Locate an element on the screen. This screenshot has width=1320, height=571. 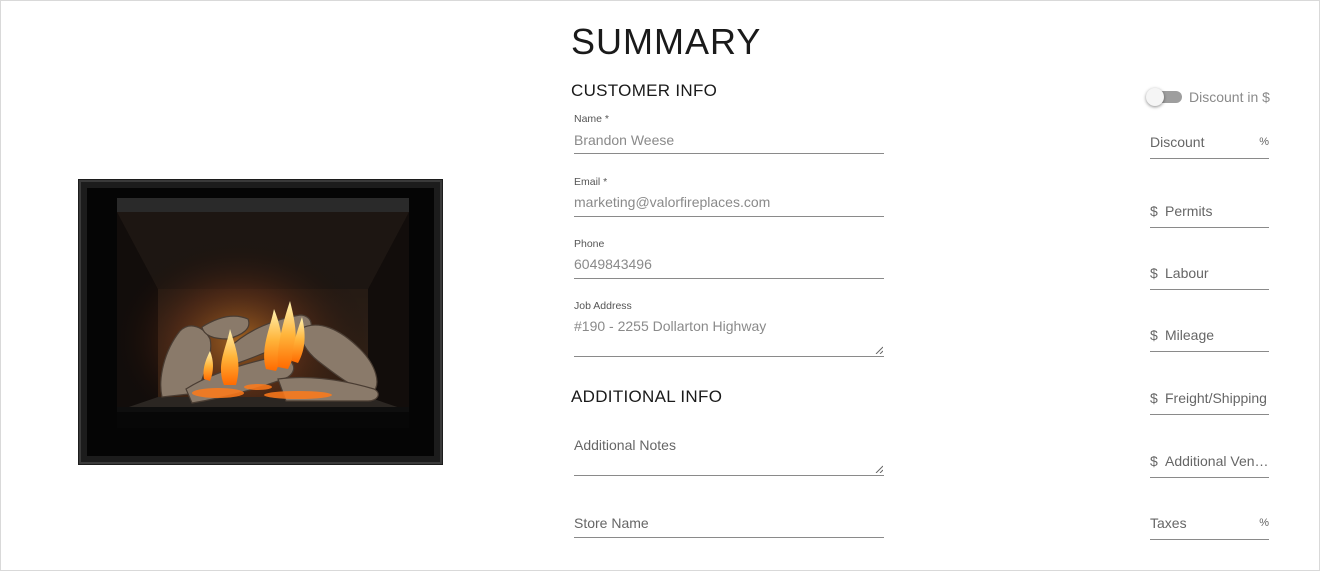
email-label: Email * is located at coordinates (591, 182).